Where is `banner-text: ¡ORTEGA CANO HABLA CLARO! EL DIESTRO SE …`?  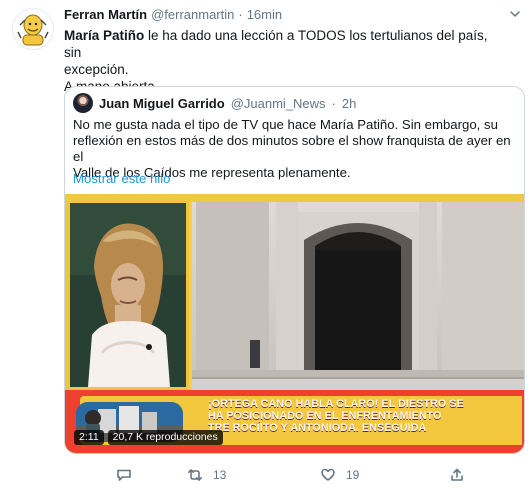 banner-text: ¡ORTEGA CANO HABLA CLARO! EL DIESTRO SE … is located at coordinates (358, 416).